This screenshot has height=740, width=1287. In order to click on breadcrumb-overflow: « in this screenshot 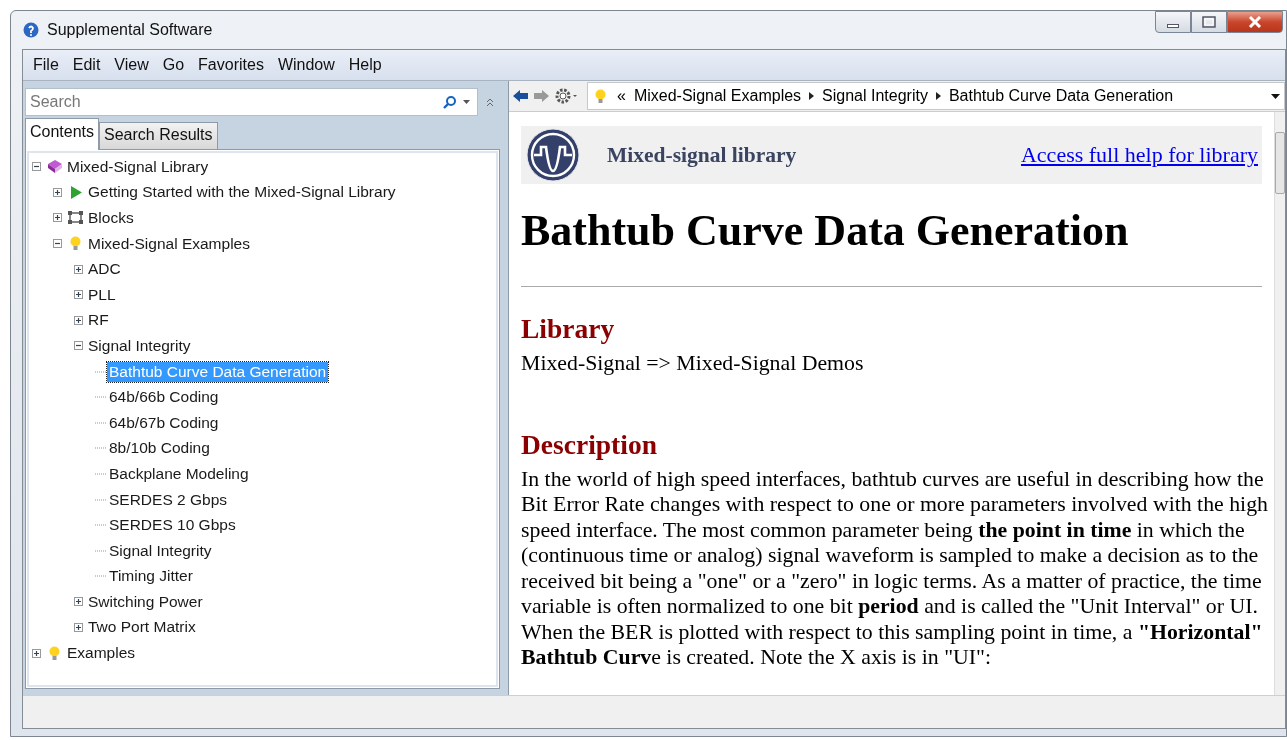, I will do `click(621, 96)`.